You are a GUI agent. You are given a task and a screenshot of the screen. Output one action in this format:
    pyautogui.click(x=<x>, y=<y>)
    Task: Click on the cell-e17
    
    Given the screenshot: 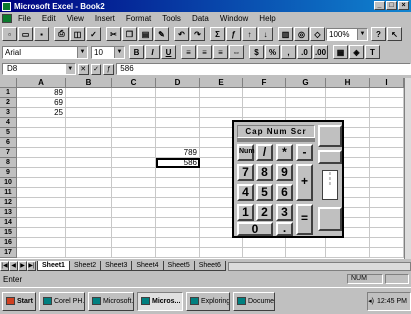 What is the action you would take?
    pyautogui.click(x=221, y=253)
    